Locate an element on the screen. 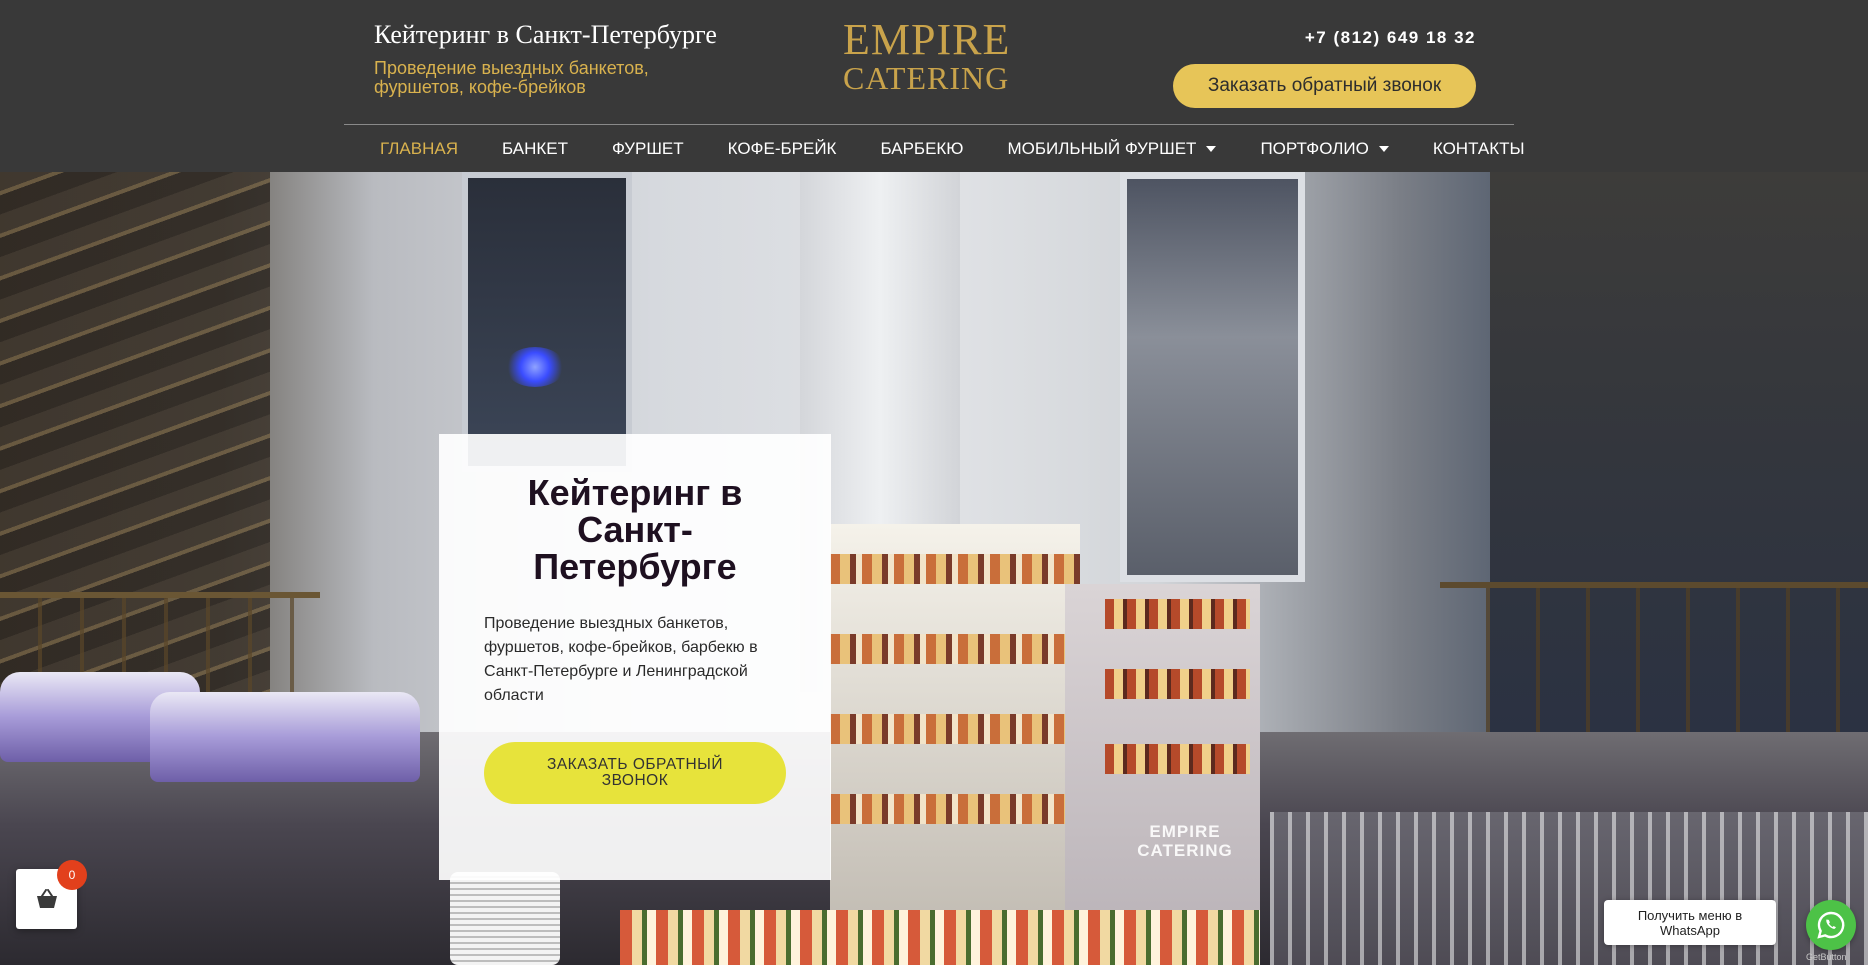  phone-number: +7 (812) 649 18 32 is located at coordinates (1390, 38).